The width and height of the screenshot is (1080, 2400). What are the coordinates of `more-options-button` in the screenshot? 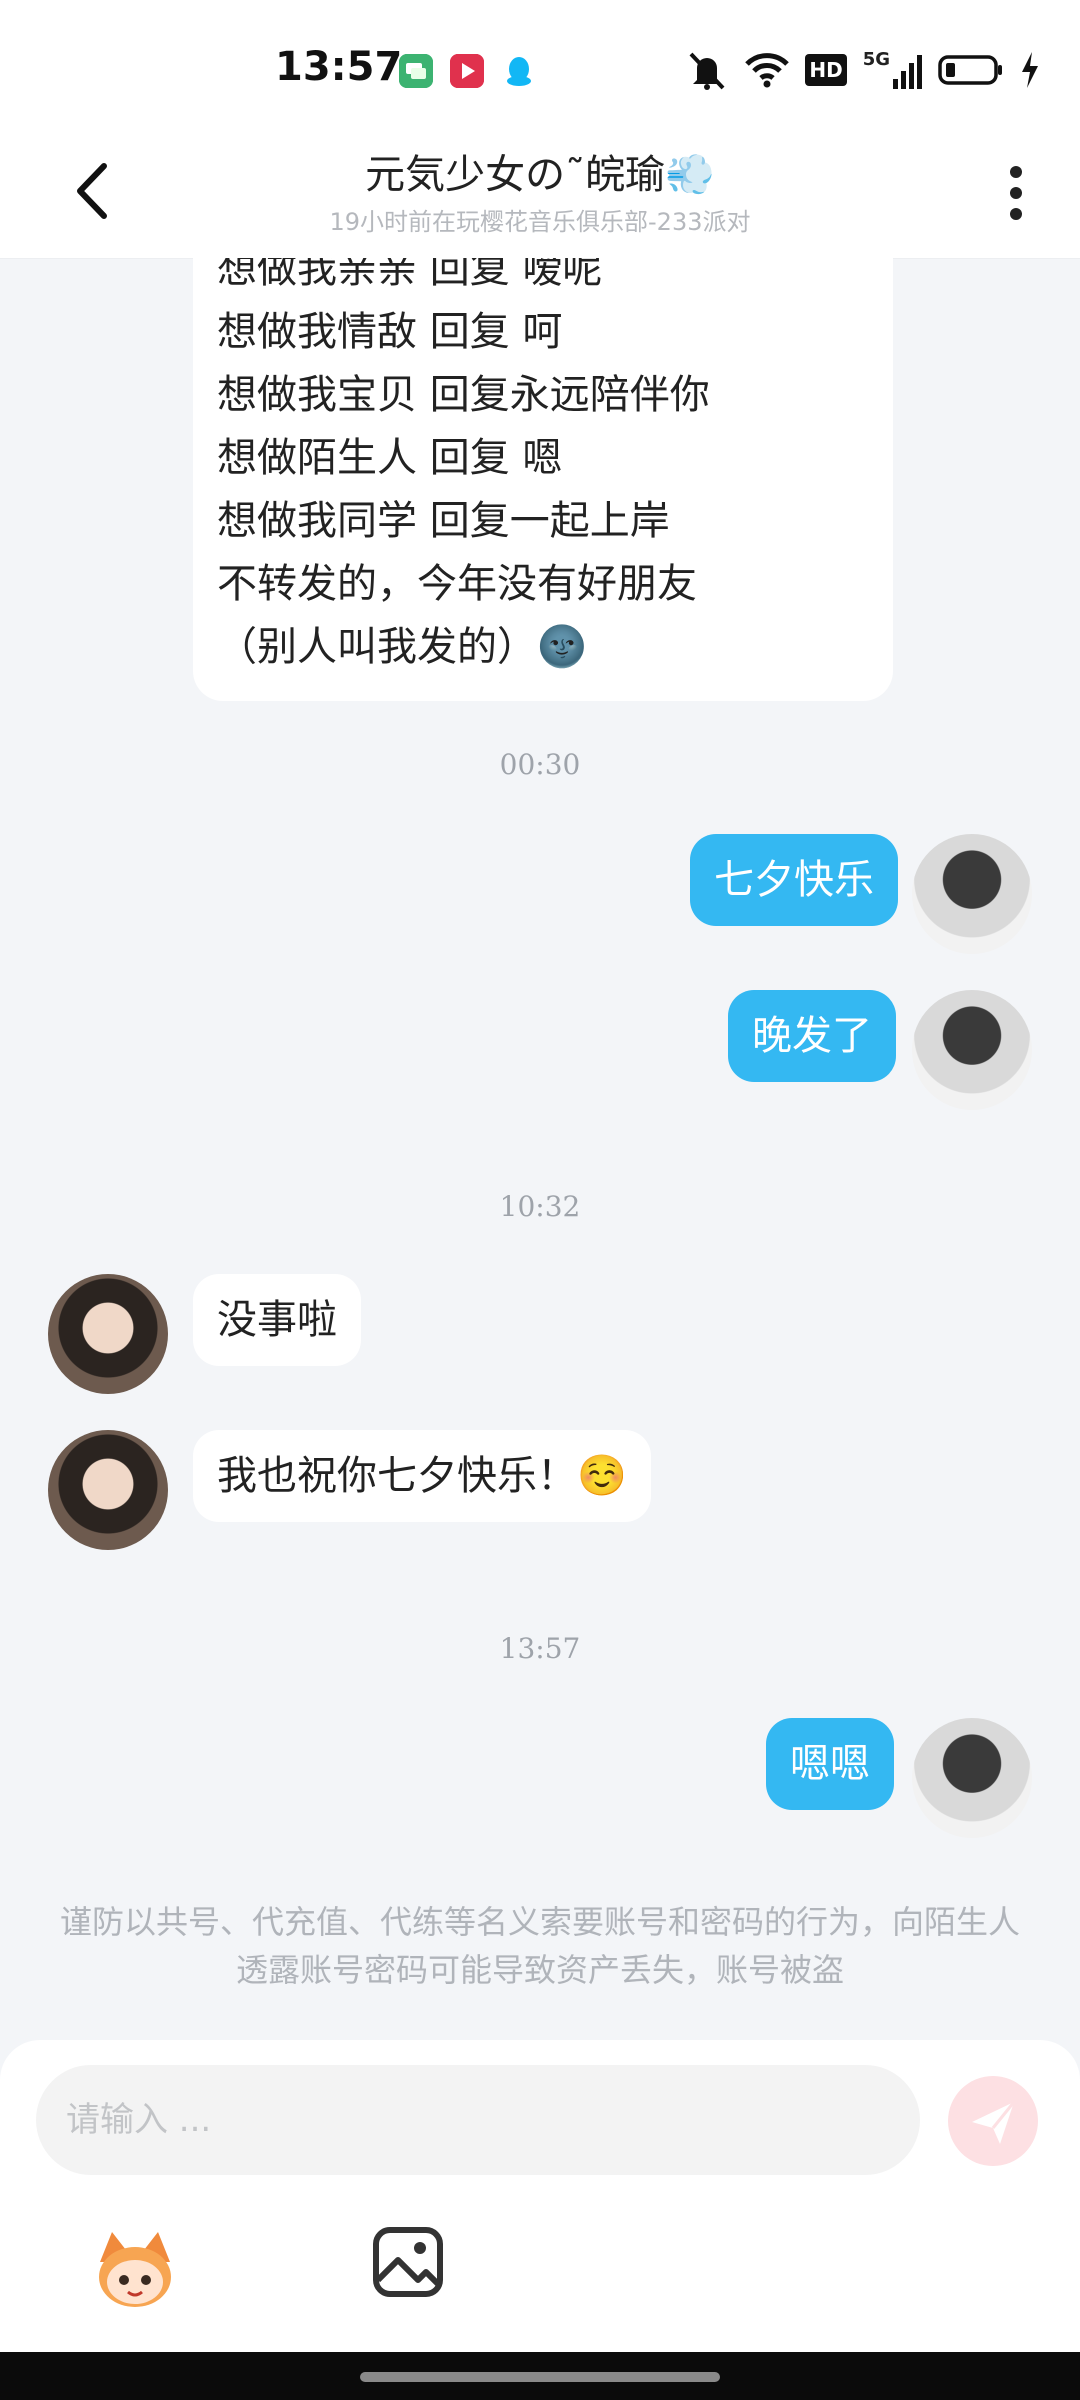 It's located at (1016, 193).